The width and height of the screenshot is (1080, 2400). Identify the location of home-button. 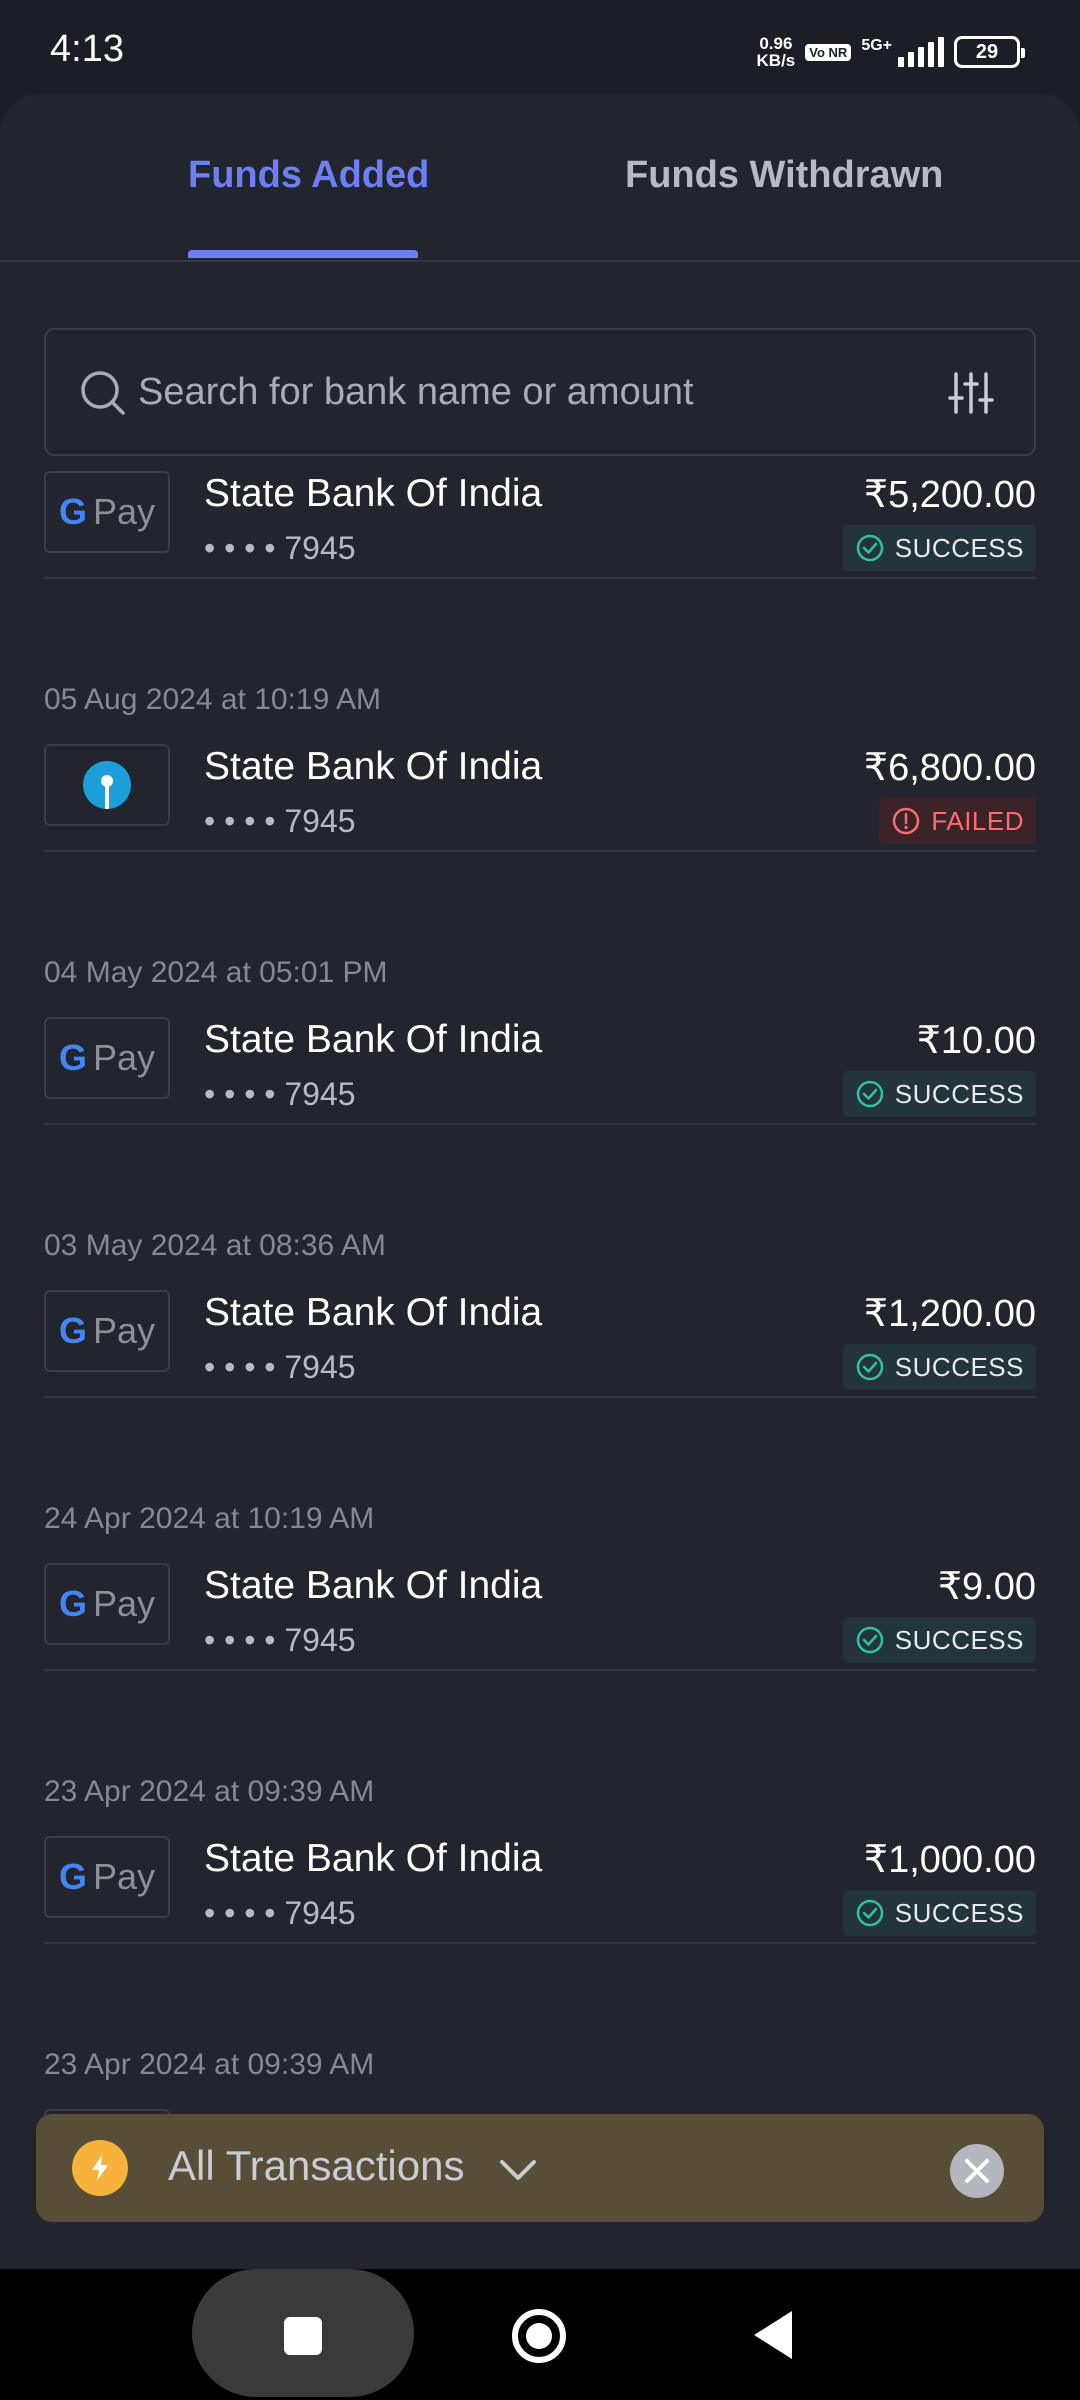
(539, 2336).